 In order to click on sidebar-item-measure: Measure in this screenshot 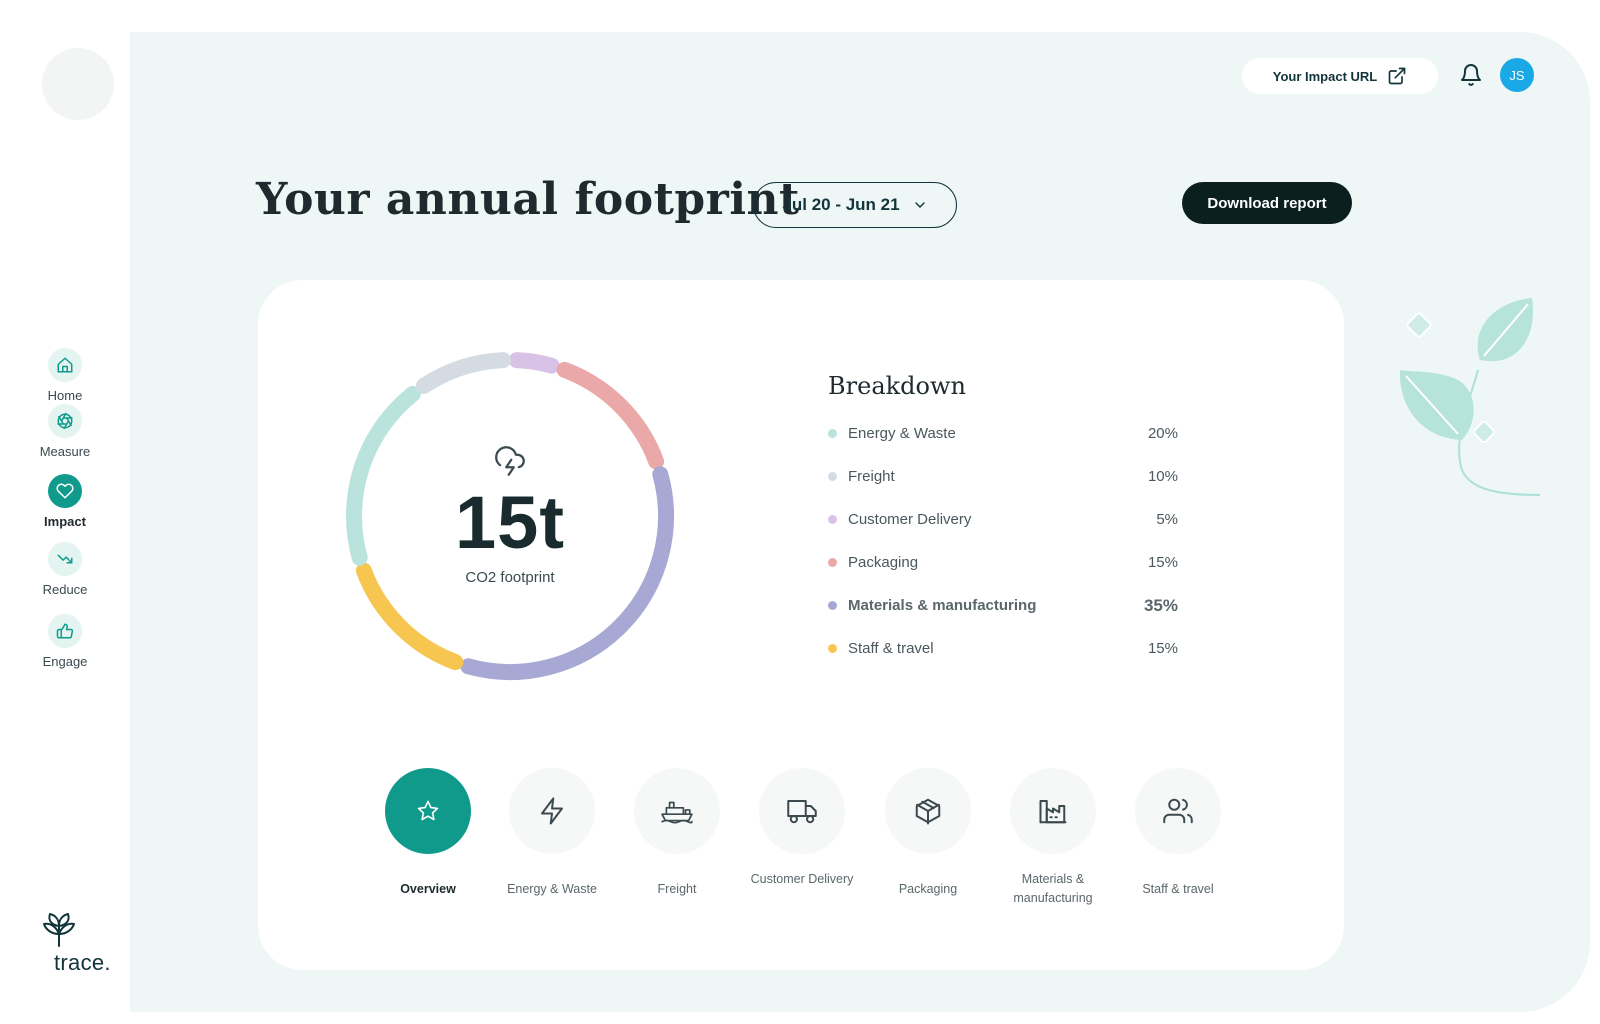, I will do `click(65, 431)`.